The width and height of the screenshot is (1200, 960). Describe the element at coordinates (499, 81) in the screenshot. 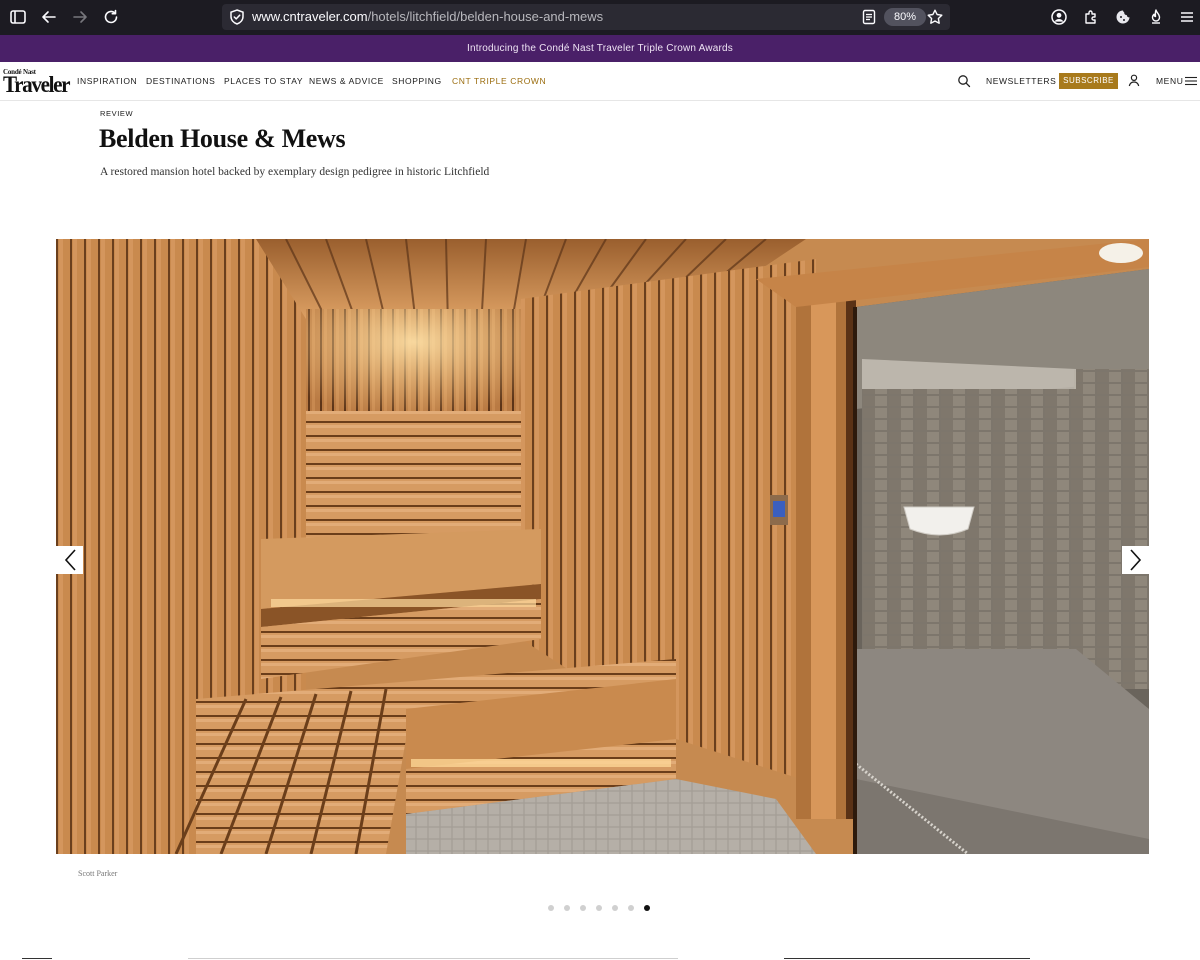

I see `nav-cnt-triple-crown: CNT TRIPLE CROWN` at that location.